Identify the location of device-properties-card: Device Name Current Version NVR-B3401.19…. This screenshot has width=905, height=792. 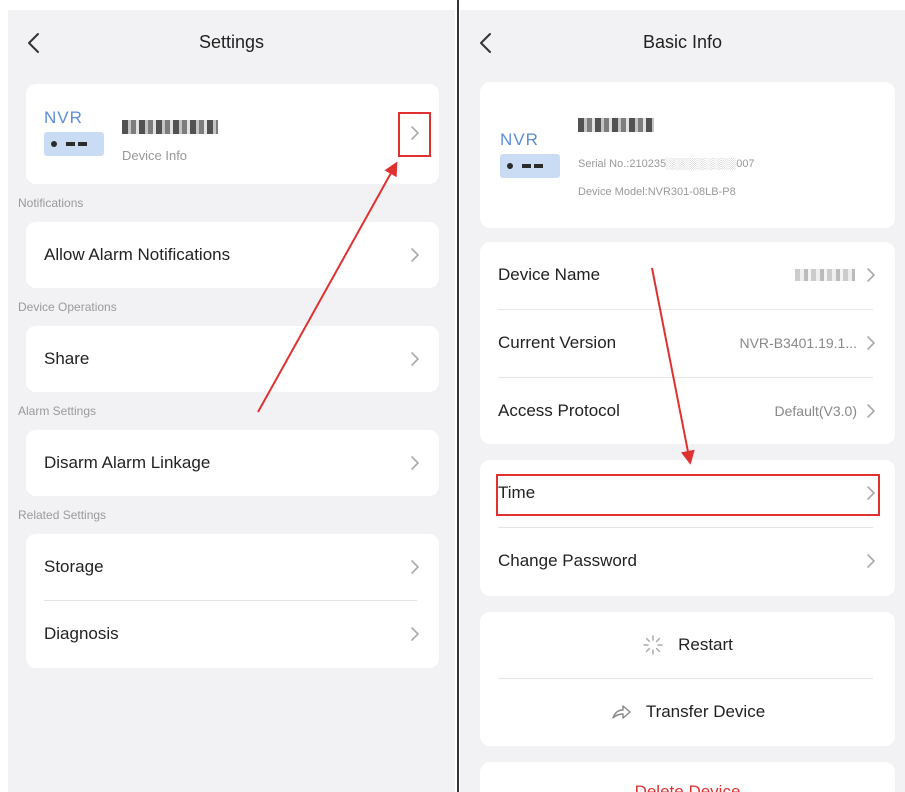
(687, 343).